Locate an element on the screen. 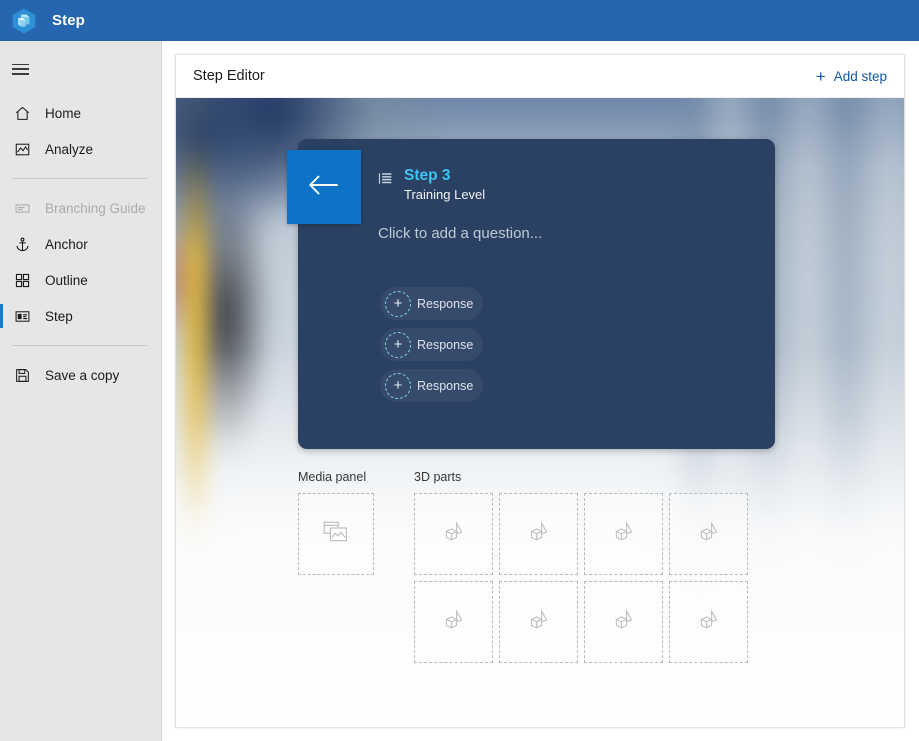 Image resolution: width=919 pixels, height=741 pixels. sidebar-item-outline: Outline is located at coordinates (80, 280).